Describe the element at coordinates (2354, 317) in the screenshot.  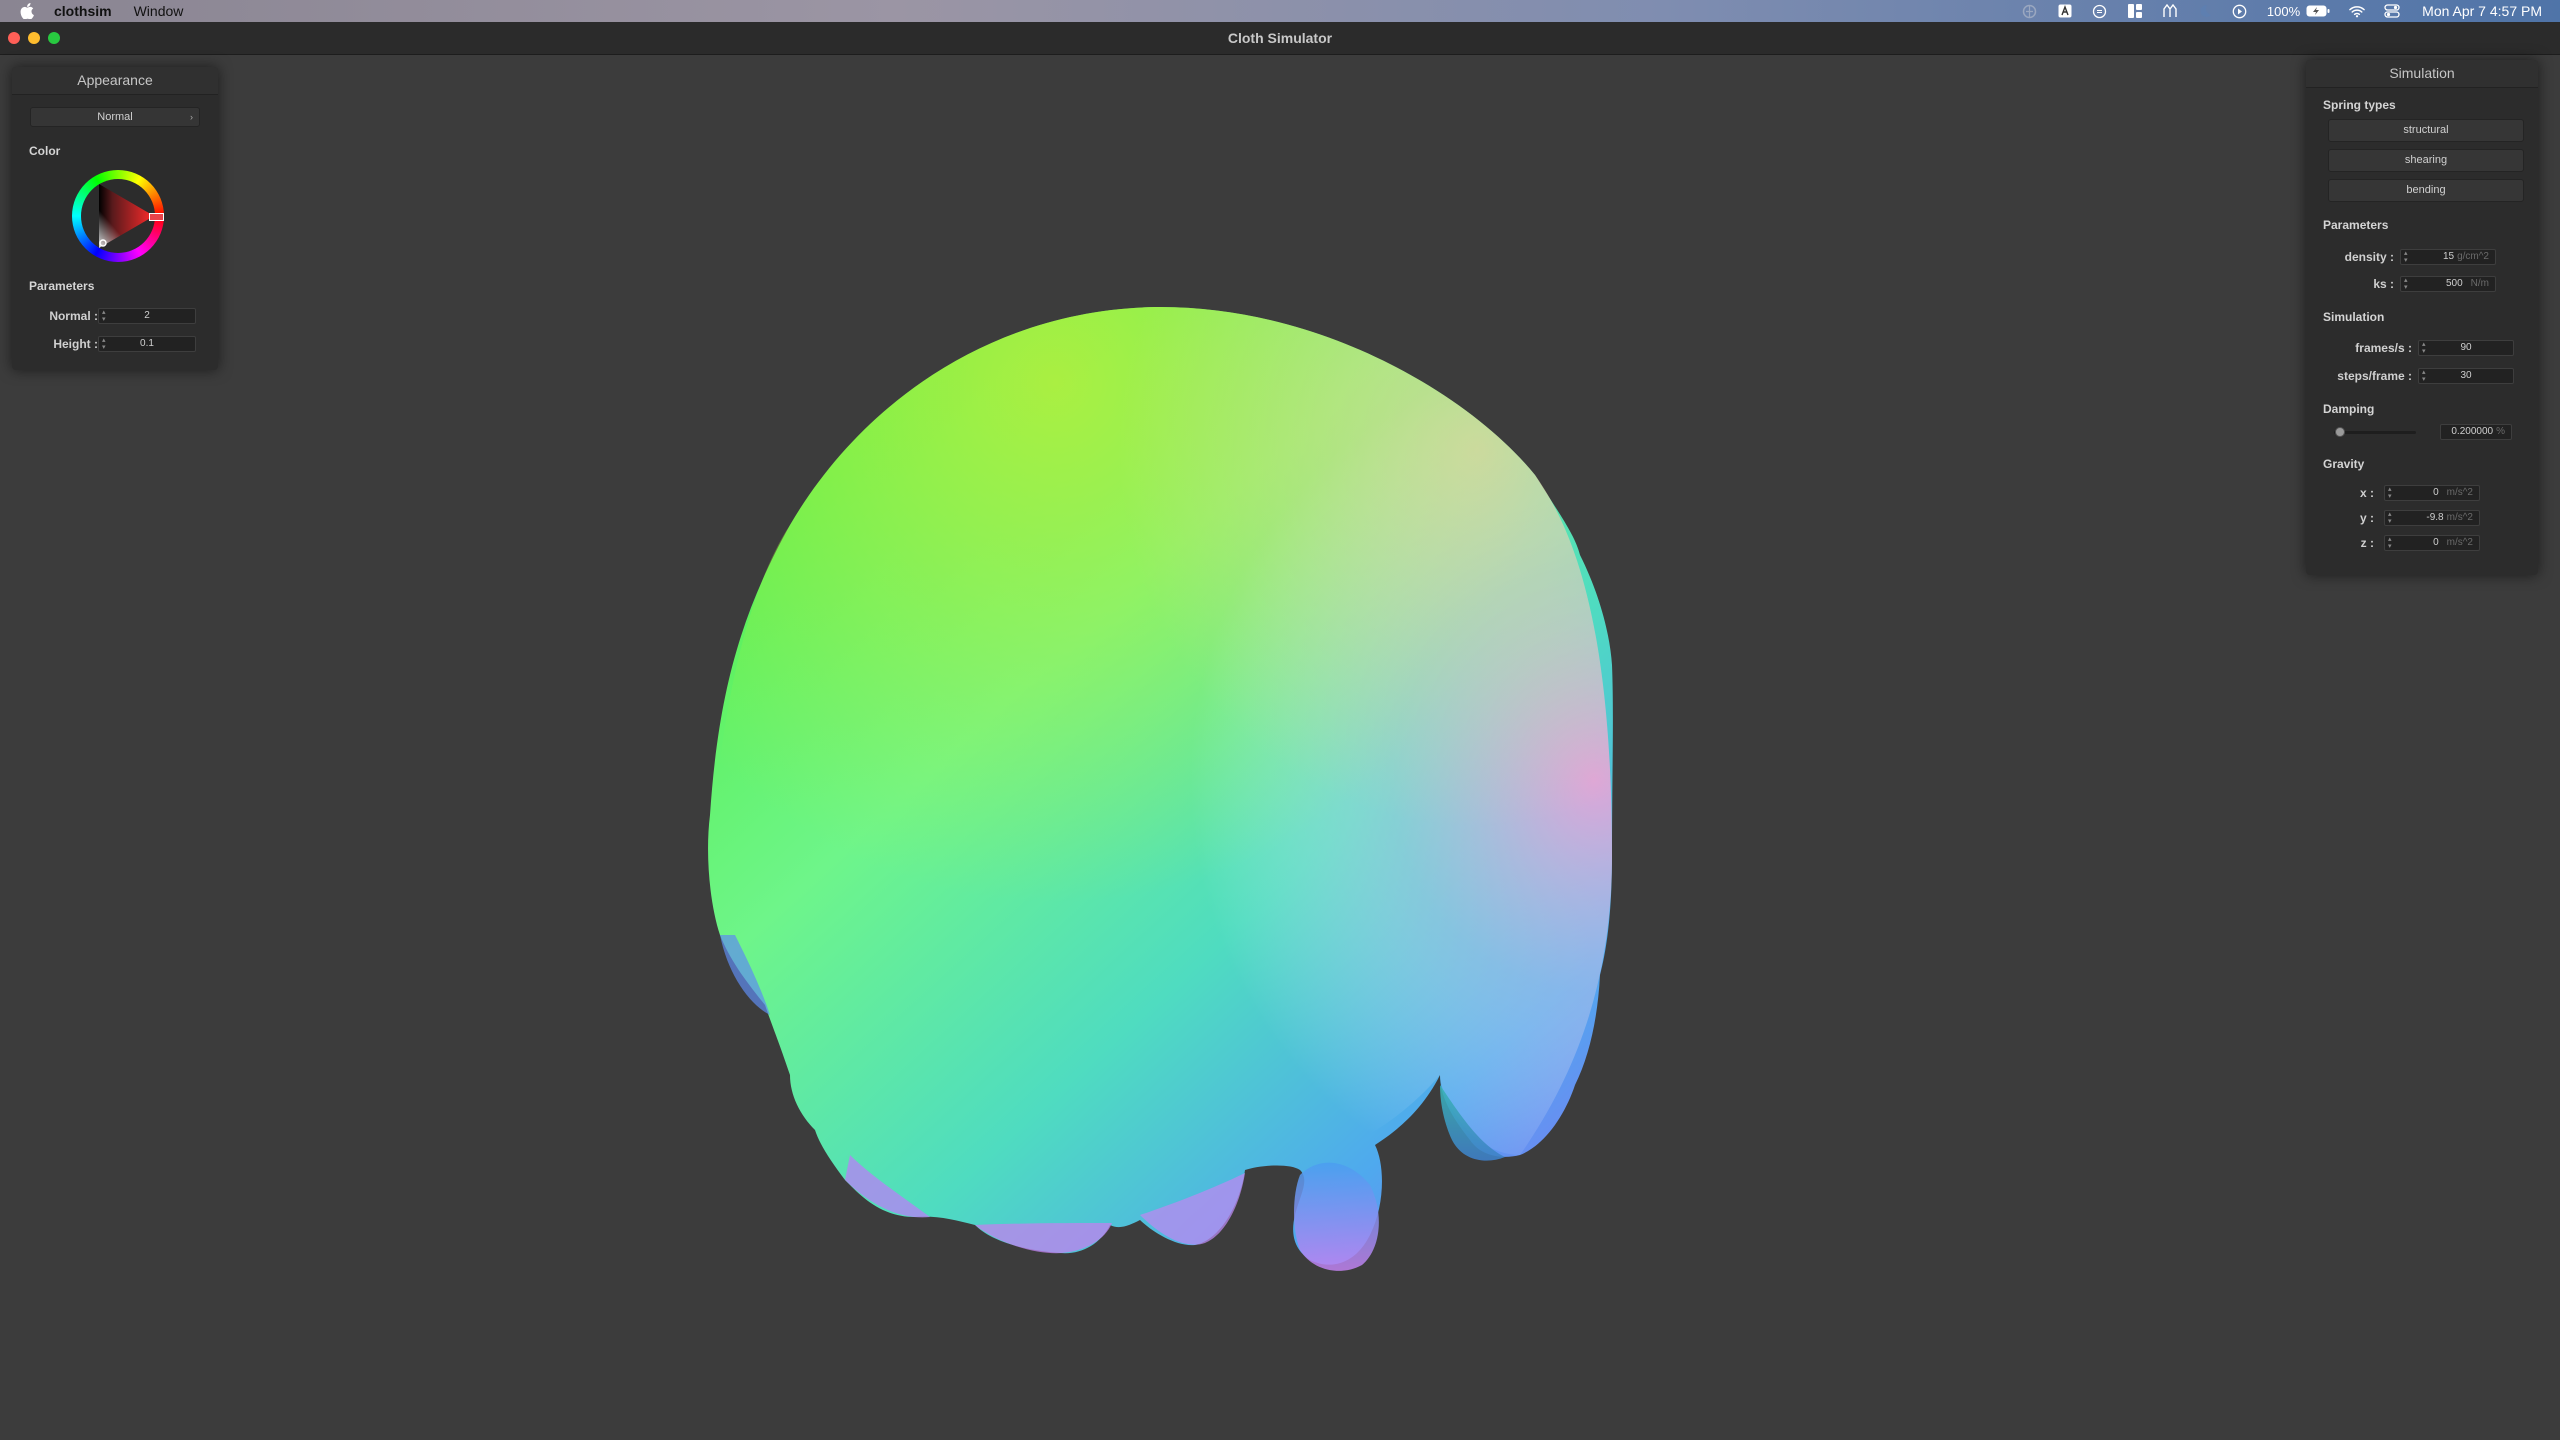
I see `simulation-section-label: Simulation` at that location.